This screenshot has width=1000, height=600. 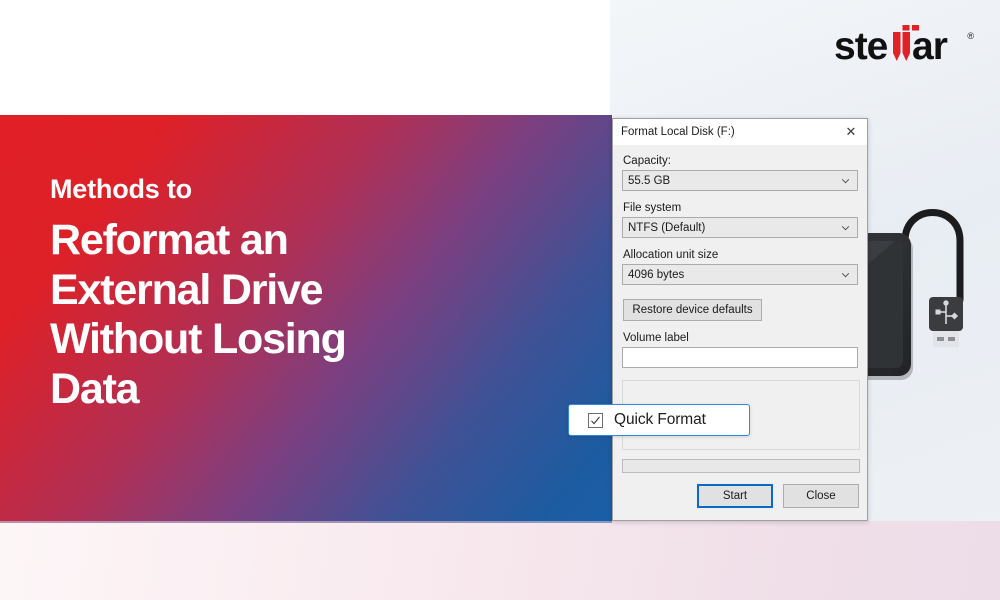 What do you see at coordinates (740, 180) in the screenshot?
I see `capacity-select: 55.5 GB` at bounding box center [740, 180].